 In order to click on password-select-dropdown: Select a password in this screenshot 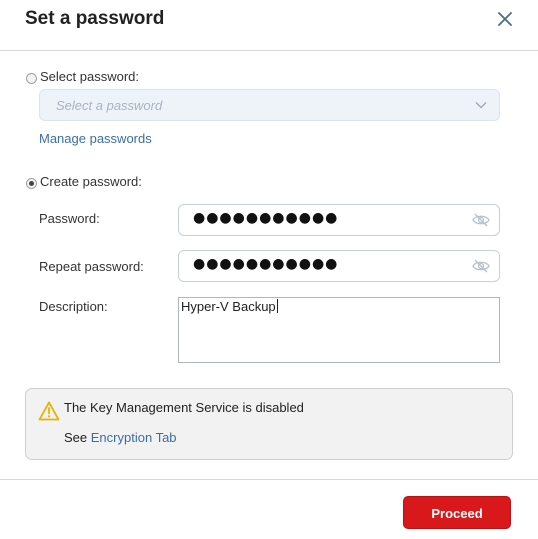, I will do `click(269, 105)`.